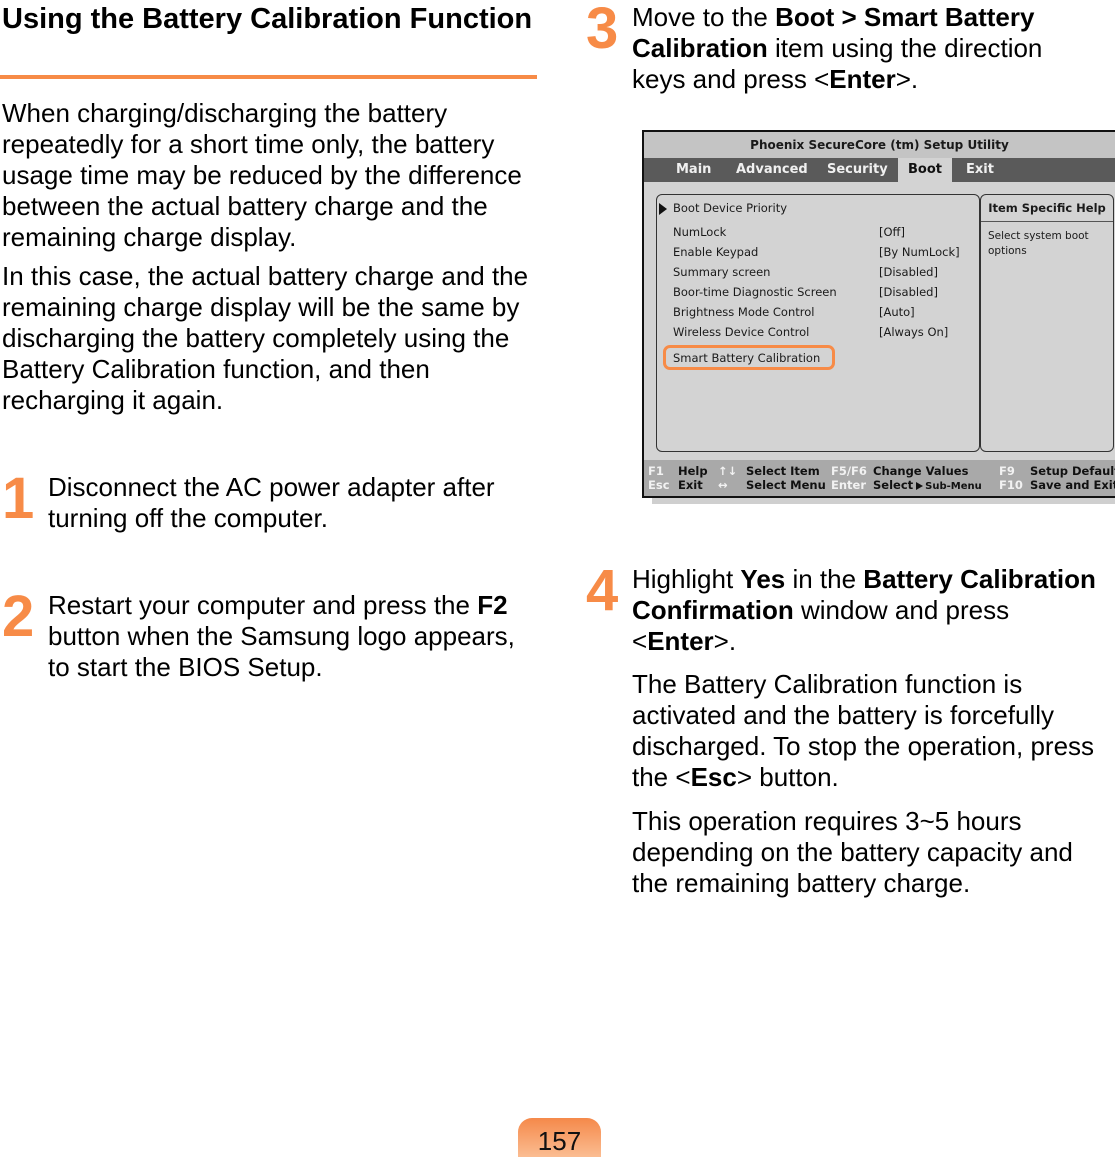 This screenshot has width=1115, height=1164. I want to click on text: Move to the, so click(704, 17).